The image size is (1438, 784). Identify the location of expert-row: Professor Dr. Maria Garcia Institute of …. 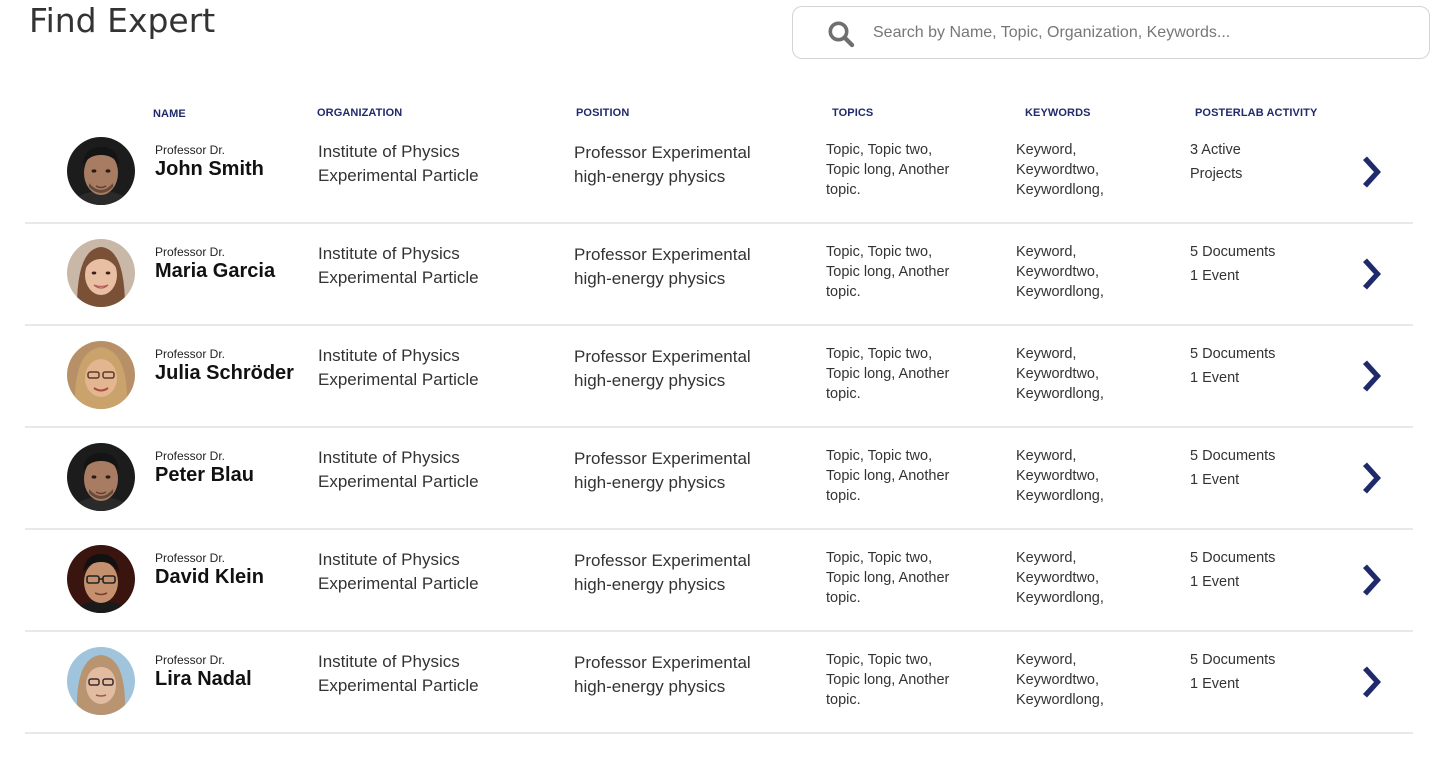
(719, 275).